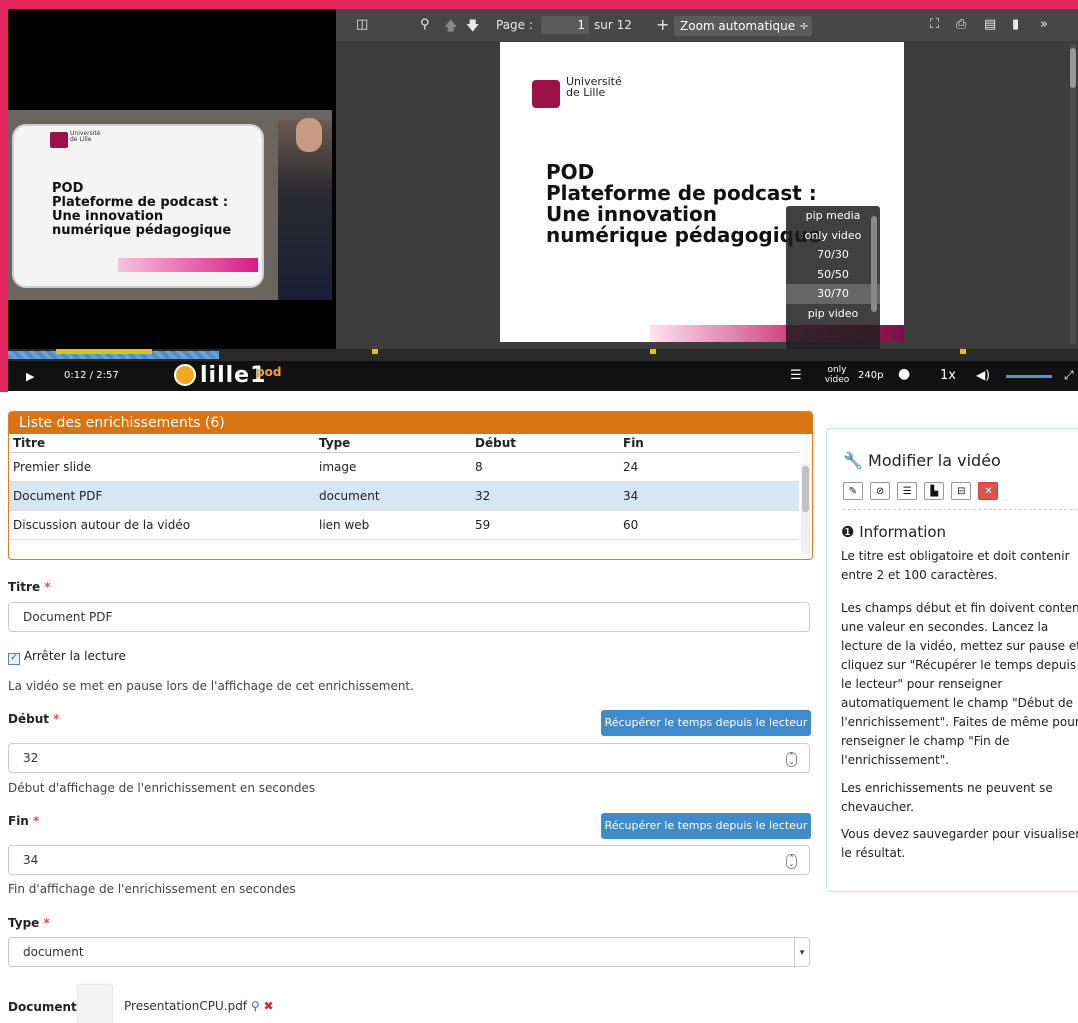 This screenshot has height=1023, width=1078. What do you see at coordinates (833, 255) in the screenshot?
I see `layout-option: 70/30` at bounding box center [833, 255].